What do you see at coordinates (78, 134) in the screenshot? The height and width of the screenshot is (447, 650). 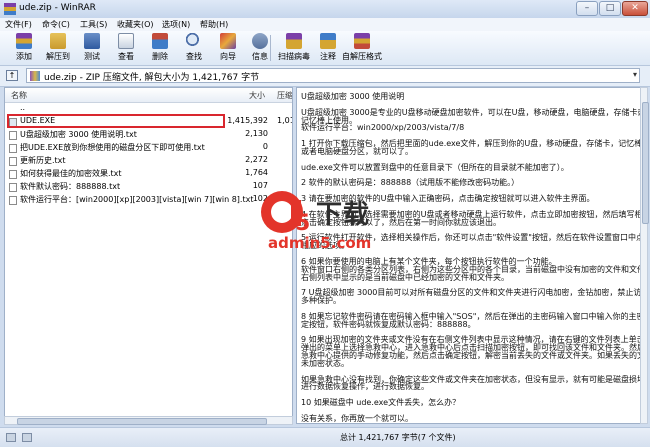 I see `file-name: U盘超级加密 3000 使用说明.txt` at bounding box center [78, 134].